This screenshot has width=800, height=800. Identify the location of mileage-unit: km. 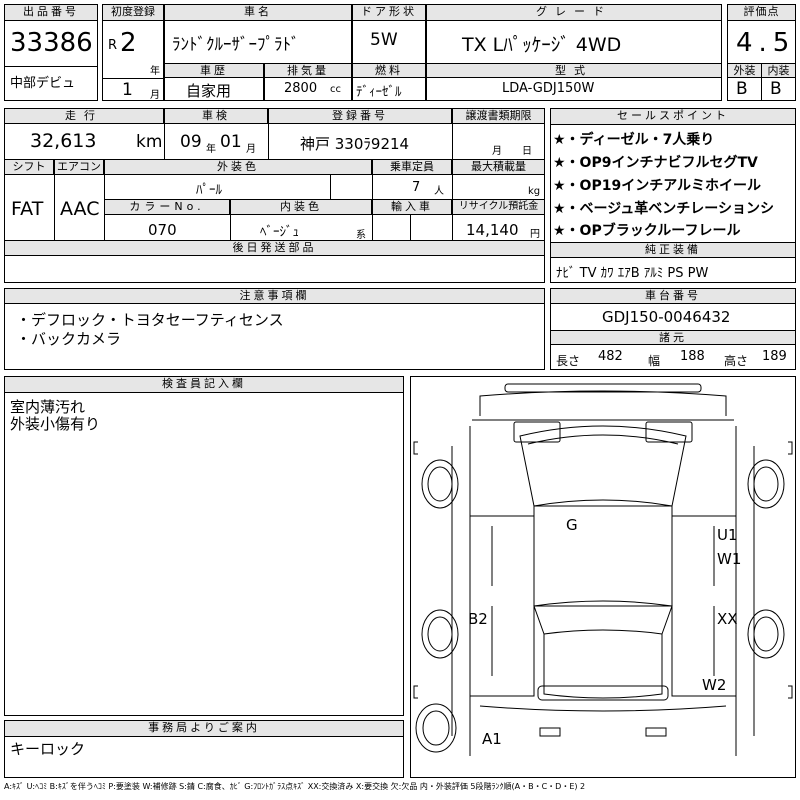
(149, 142).